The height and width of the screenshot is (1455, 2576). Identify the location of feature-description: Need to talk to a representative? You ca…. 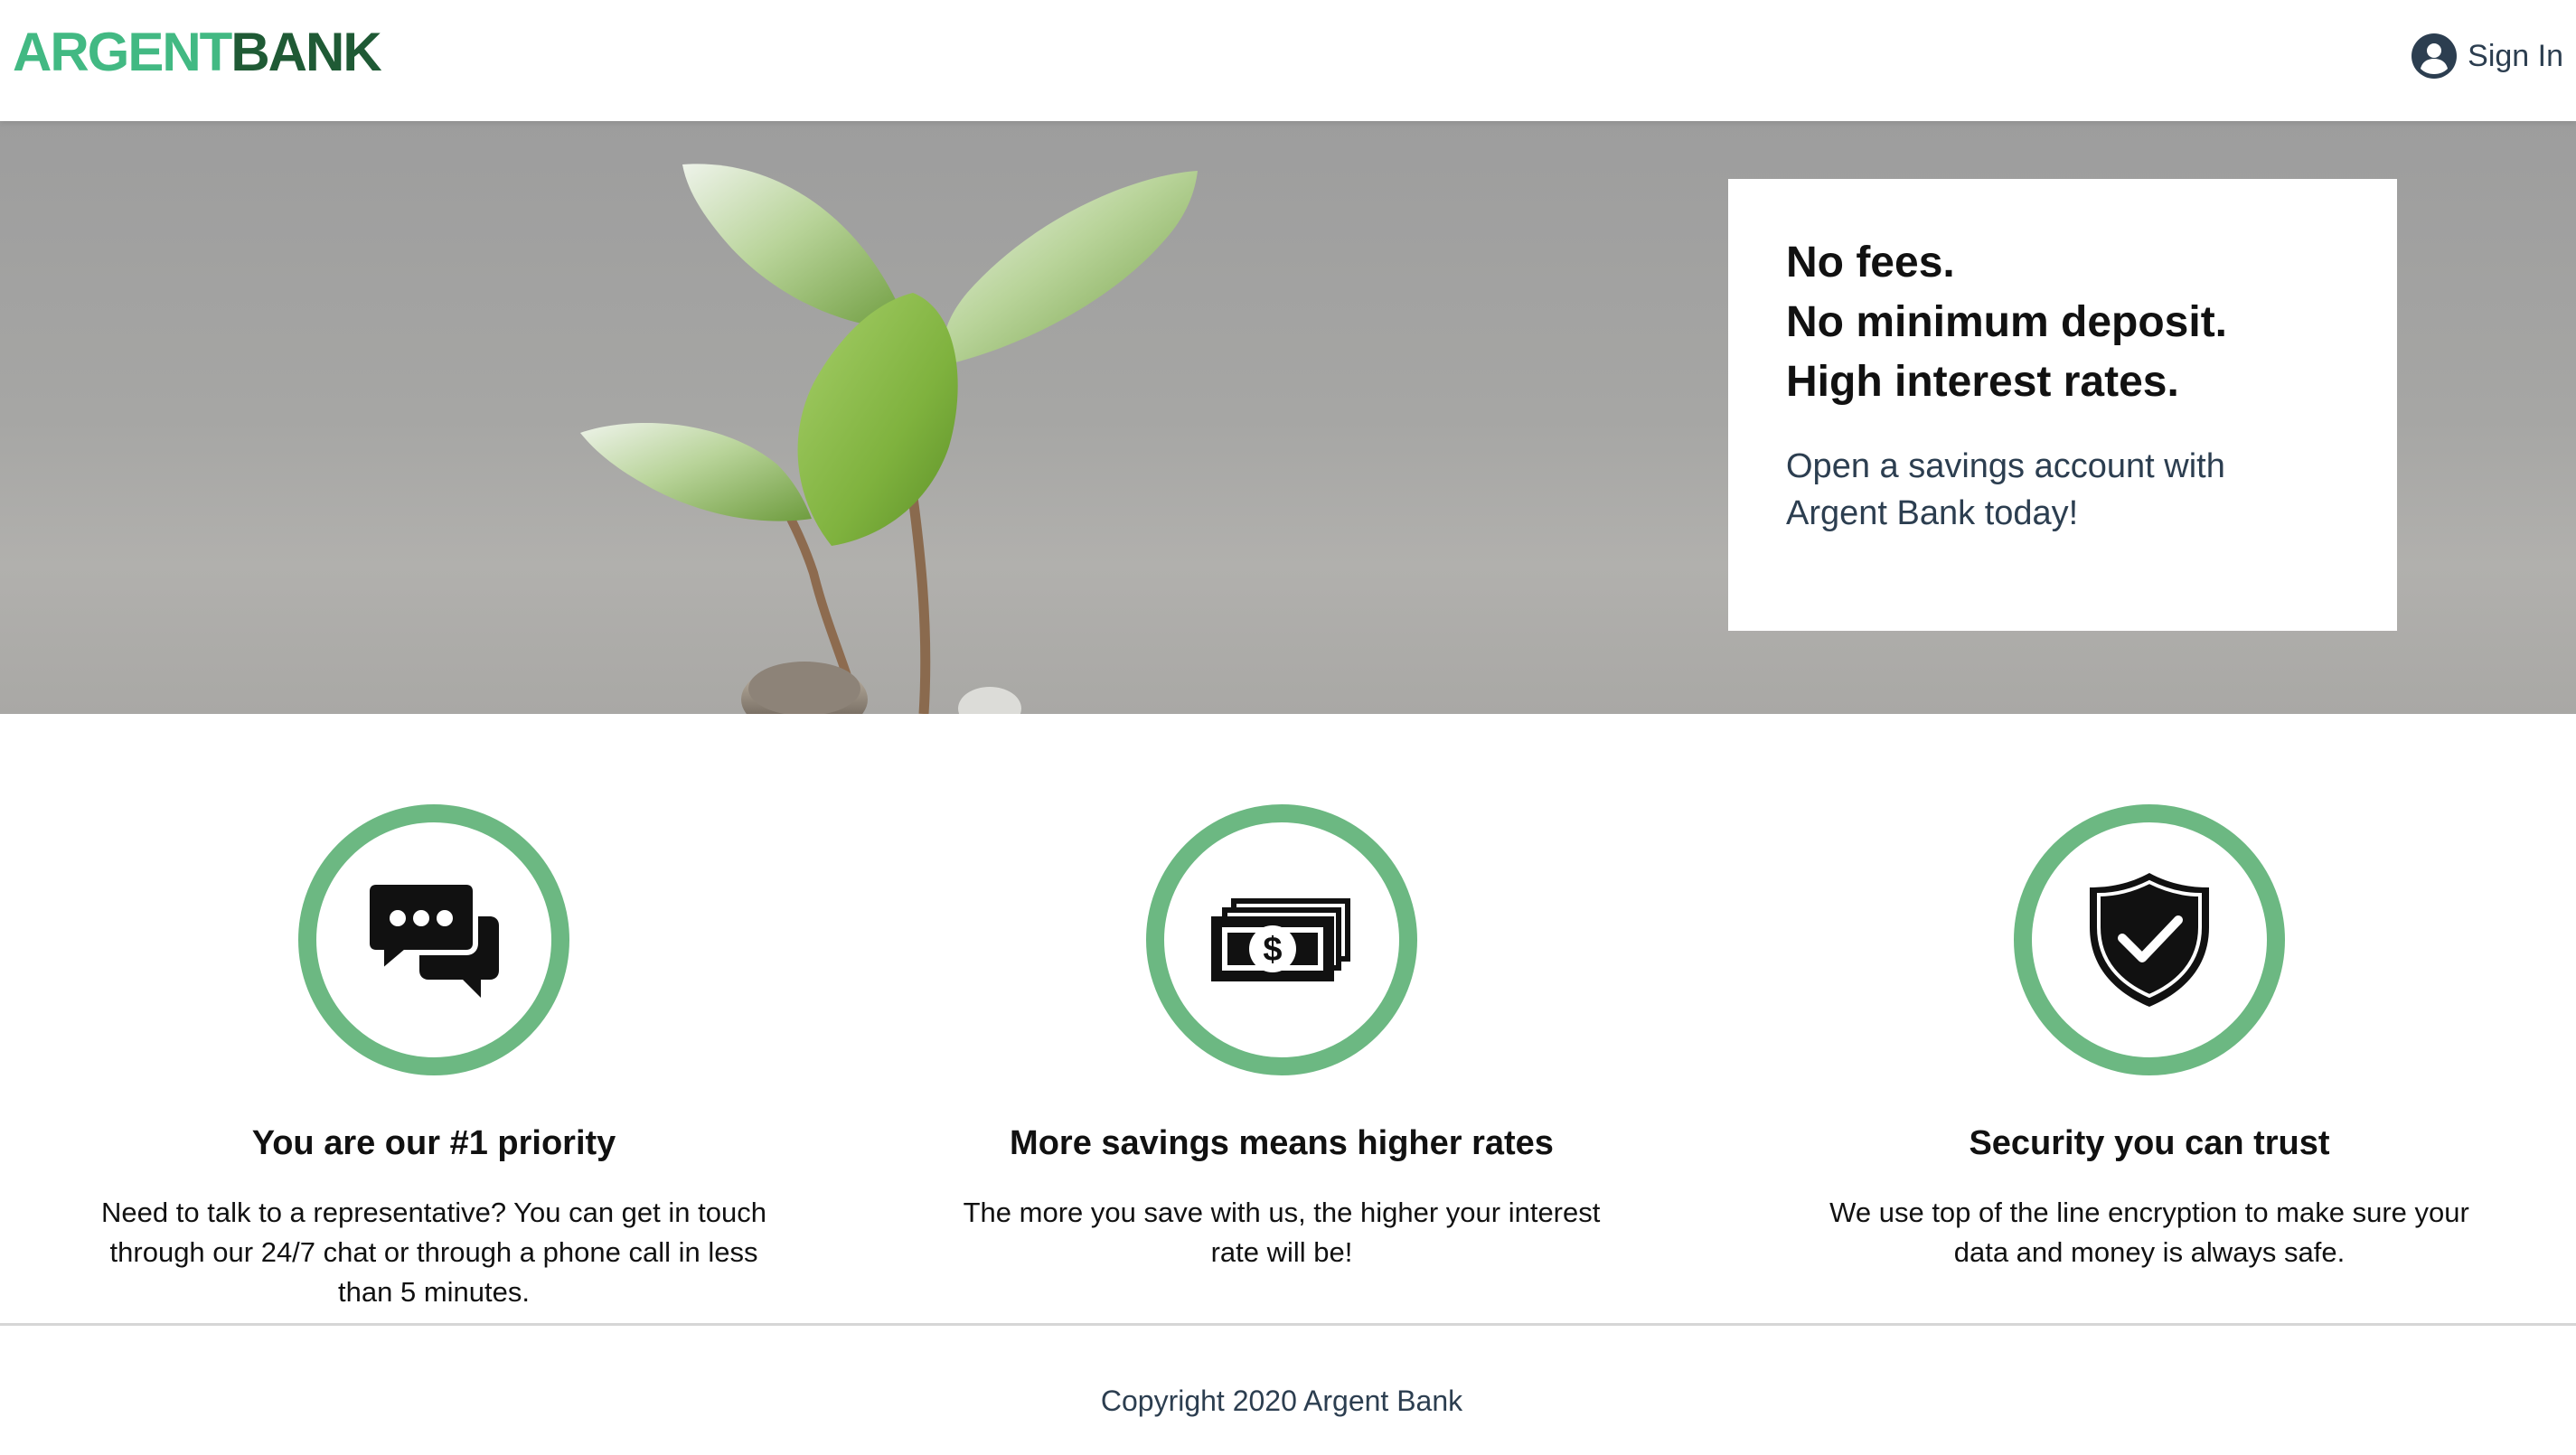
(434, 1252).